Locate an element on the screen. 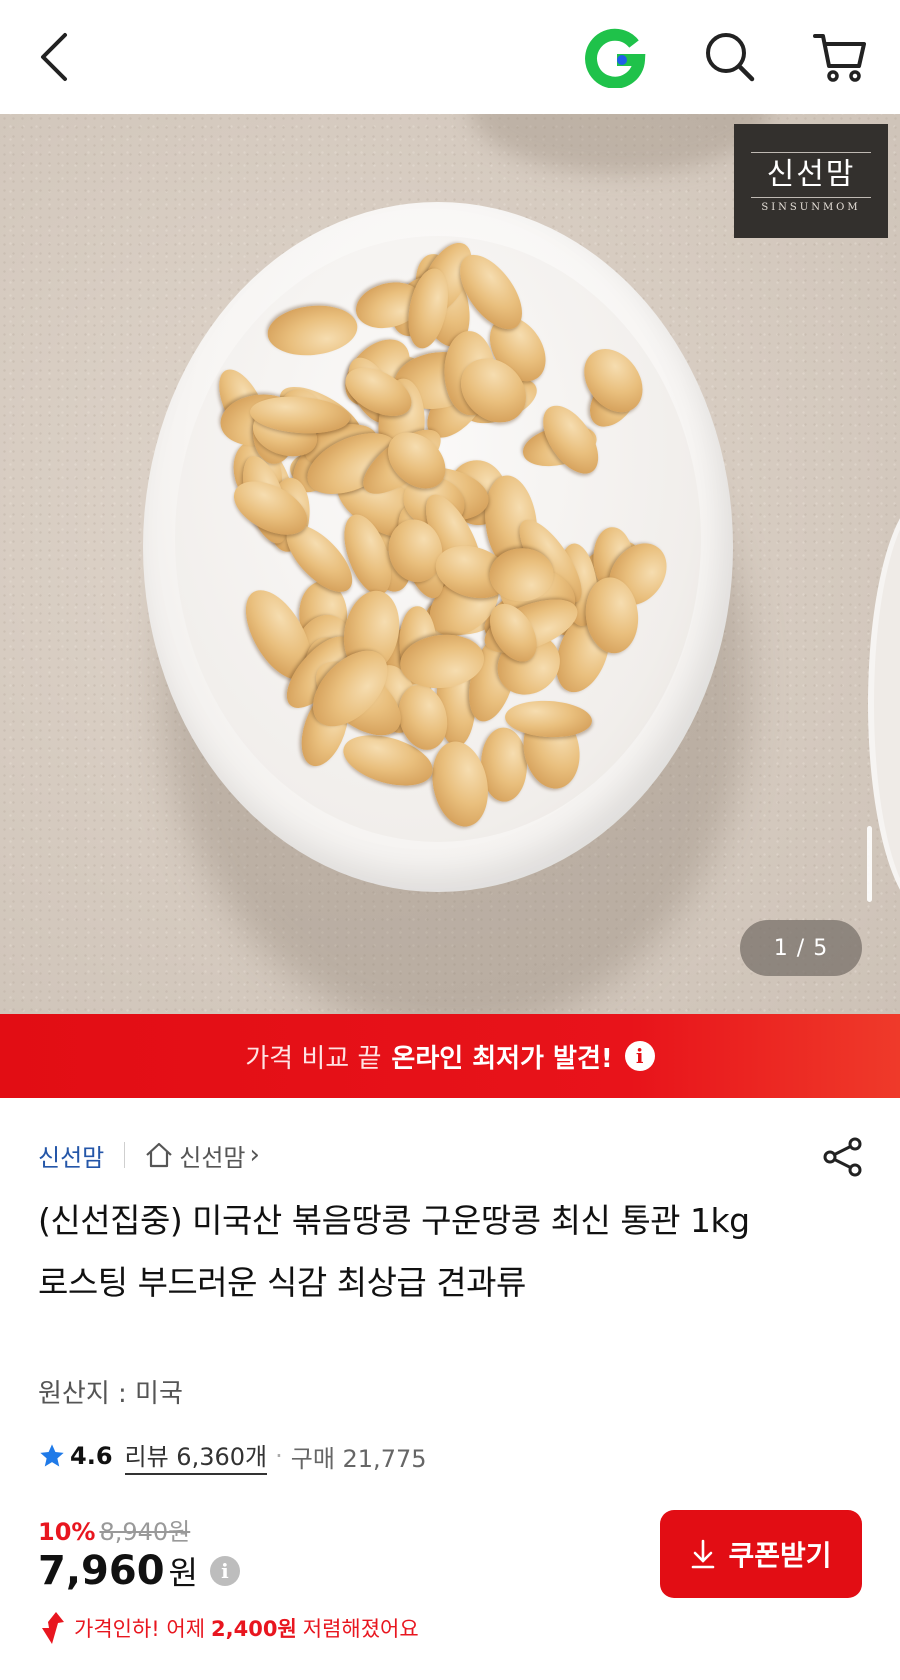  price-drop-suffix: 저렴해졌어요 is located at coordinates (360, 1629).